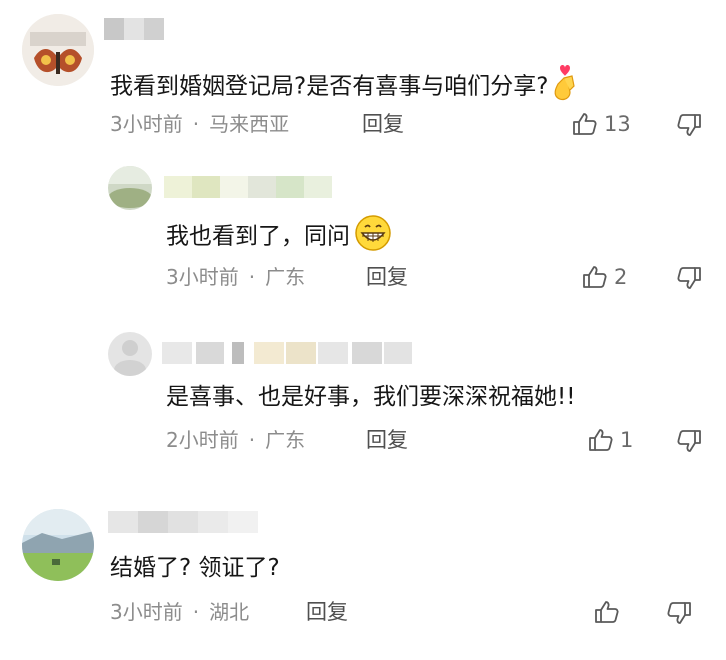 This screenshot has width=726, height=660. What do you see at coordinates (229, 612) in the screenshot?
I see `location: 湖北` at bounding box center [229, 612].